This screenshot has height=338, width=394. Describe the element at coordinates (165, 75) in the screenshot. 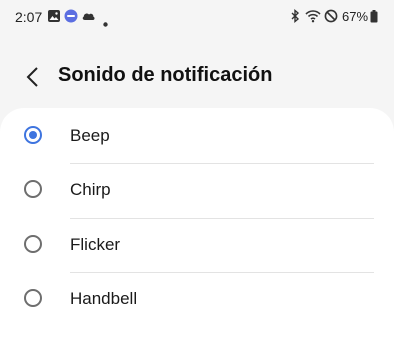

I see `page-title: Sonido de notificación` at that location.